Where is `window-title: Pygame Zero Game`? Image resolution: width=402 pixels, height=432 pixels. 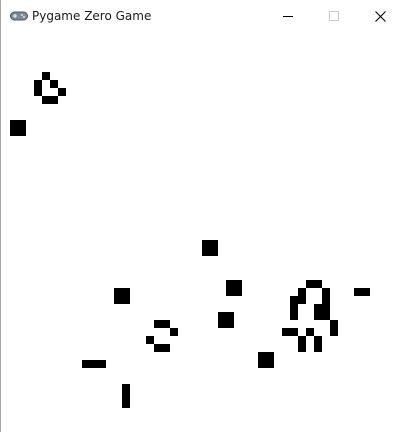 window-title: Pygame Zero Game is located at coordinates (92, 16).